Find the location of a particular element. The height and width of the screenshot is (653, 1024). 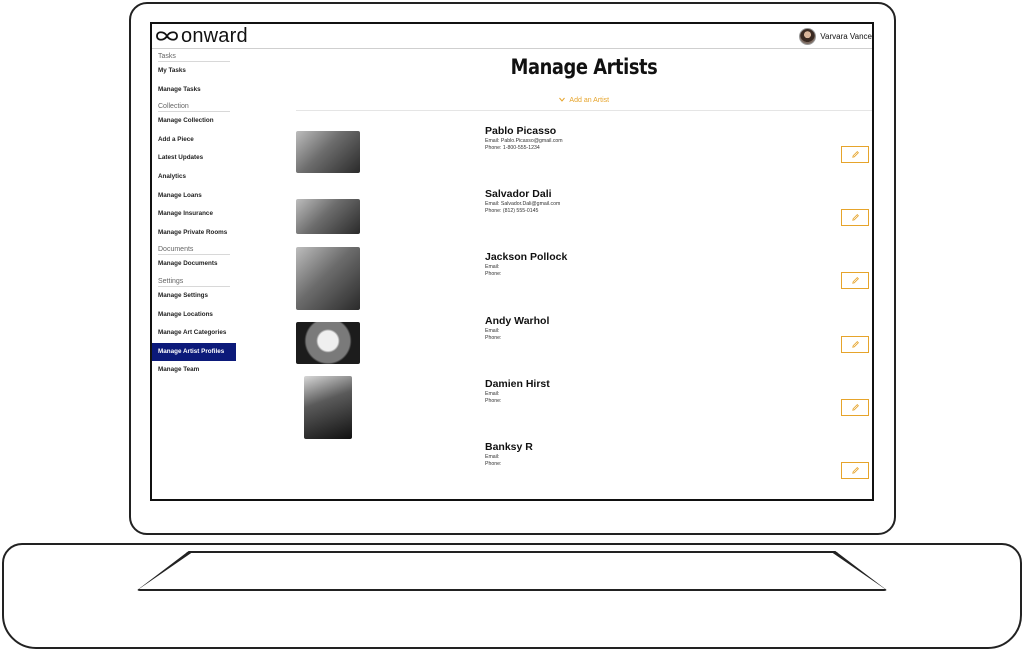

sidebar-item-latest-updates: Latest Updates is located at coordinates (194, 158).